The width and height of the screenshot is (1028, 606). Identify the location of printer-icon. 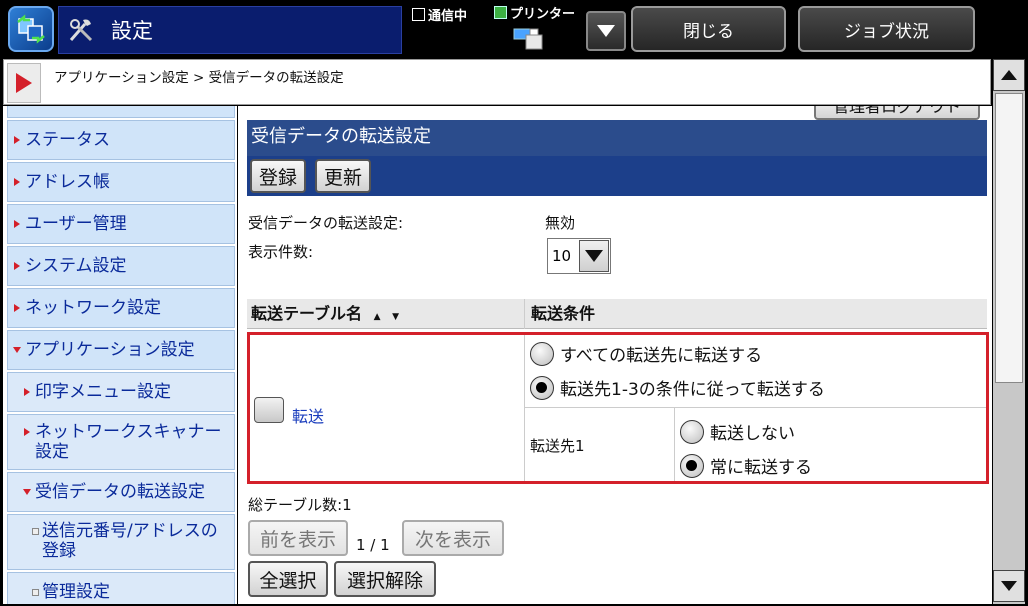
(529, 40).